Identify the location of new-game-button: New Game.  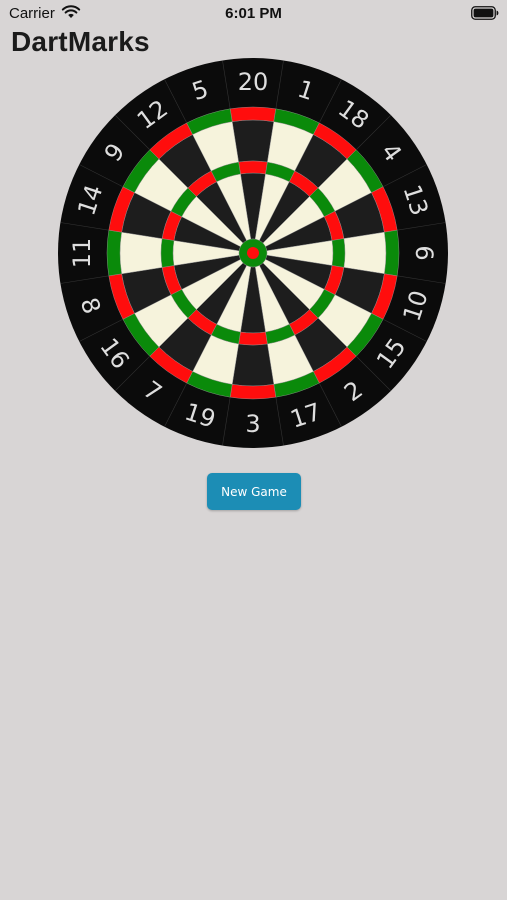
(254, 491).